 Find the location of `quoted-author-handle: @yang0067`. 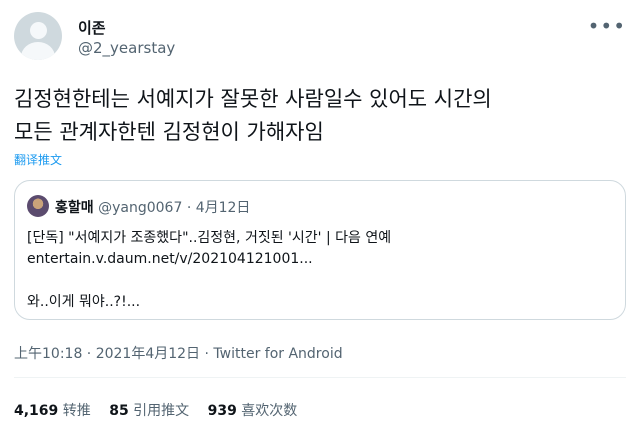

quoted-author-handle: @yang0067 is located at coordinates (140, 208).